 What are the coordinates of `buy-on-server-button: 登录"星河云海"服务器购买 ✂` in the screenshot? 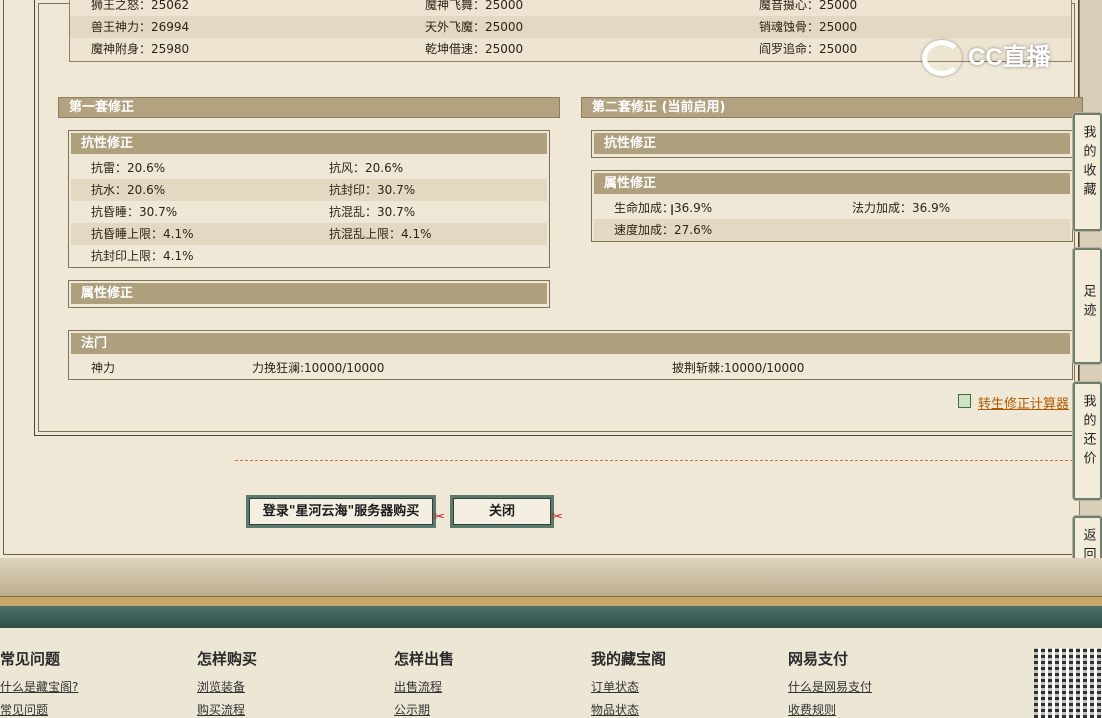 It's located at (345, 511).